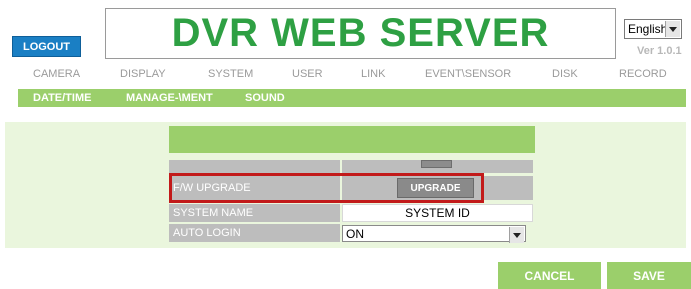  I want to click on cancel-button: CANCEL, so click(549, 275).